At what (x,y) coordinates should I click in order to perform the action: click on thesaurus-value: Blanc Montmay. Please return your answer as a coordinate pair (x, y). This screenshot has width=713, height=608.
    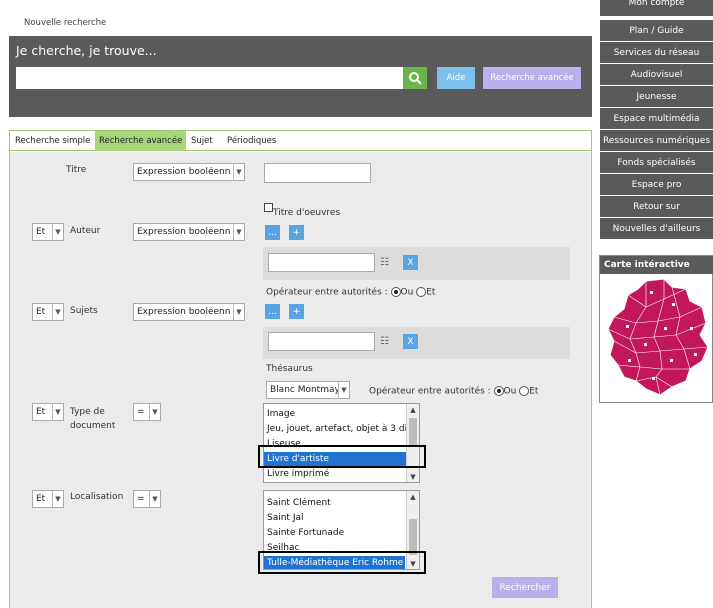
    Looking at the image, I should click on (304, 390).